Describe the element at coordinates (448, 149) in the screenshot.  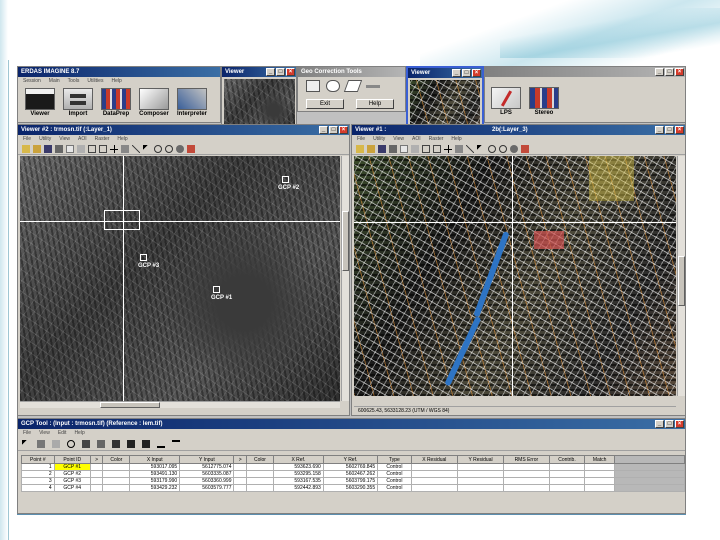
I see `crosshair-icon` at that location.